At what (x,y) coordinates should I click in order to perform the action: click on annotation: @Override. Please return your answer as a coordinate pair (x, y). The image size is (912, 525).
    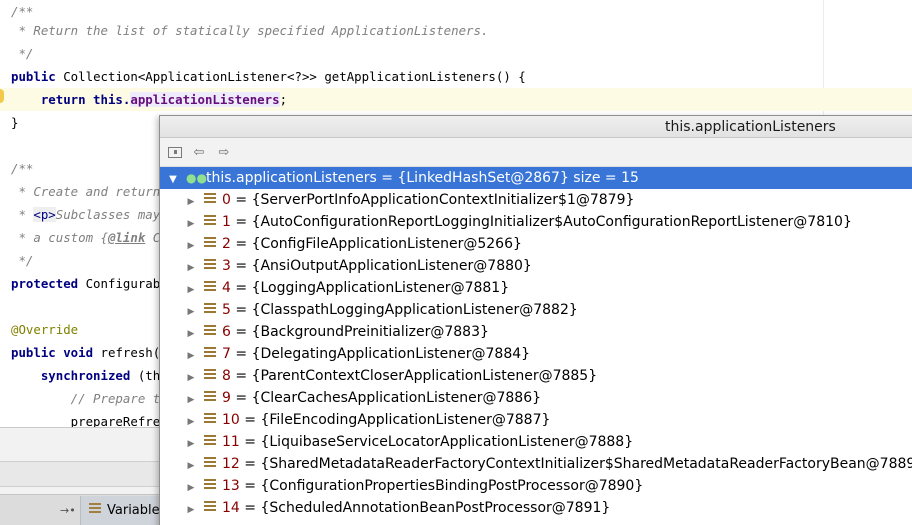
    Looking at the image, I should click on (45, 329).